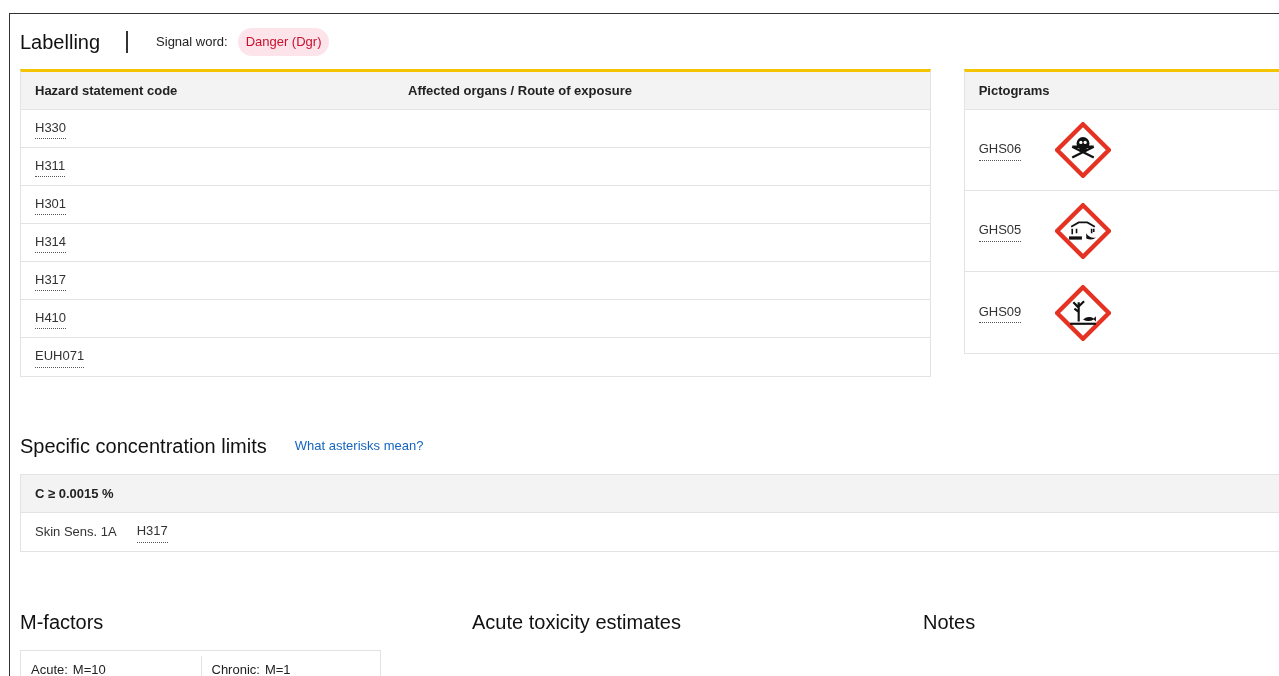  I want to click on m-factor-value: M=1, so click(277, 668).